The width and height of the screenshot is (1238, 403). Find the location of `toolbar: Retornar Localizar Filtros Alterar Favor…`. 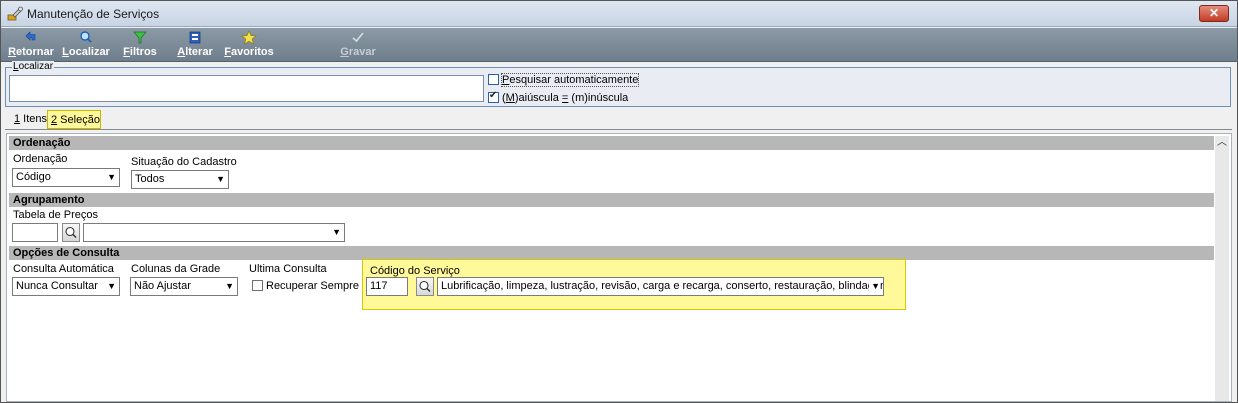

toolbar: Retornar Localizar Filtros Alterar Favor… is located at coordinates (619, 45).